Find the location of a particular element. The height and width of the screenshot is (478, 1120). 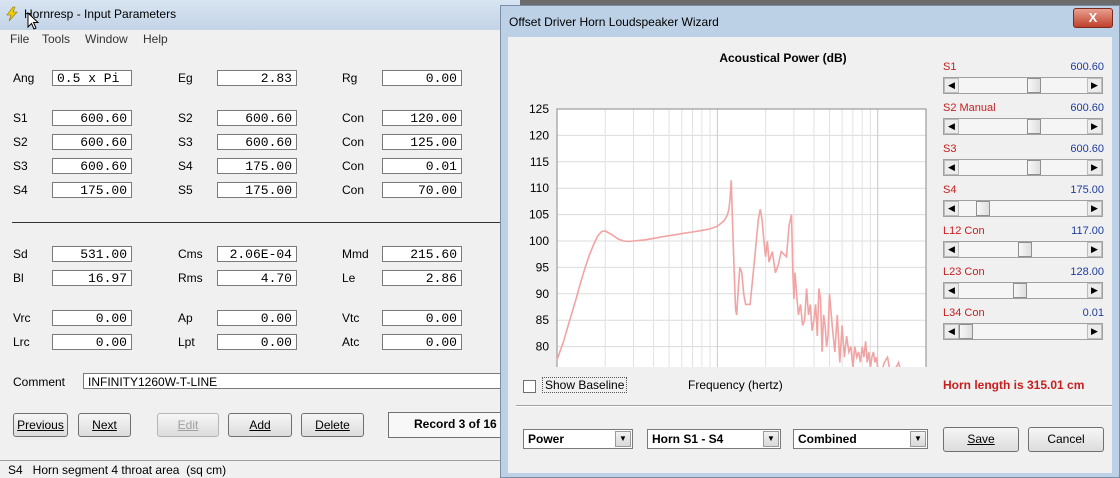

slider-label: L23 Con is located at coordinates (964, 272).